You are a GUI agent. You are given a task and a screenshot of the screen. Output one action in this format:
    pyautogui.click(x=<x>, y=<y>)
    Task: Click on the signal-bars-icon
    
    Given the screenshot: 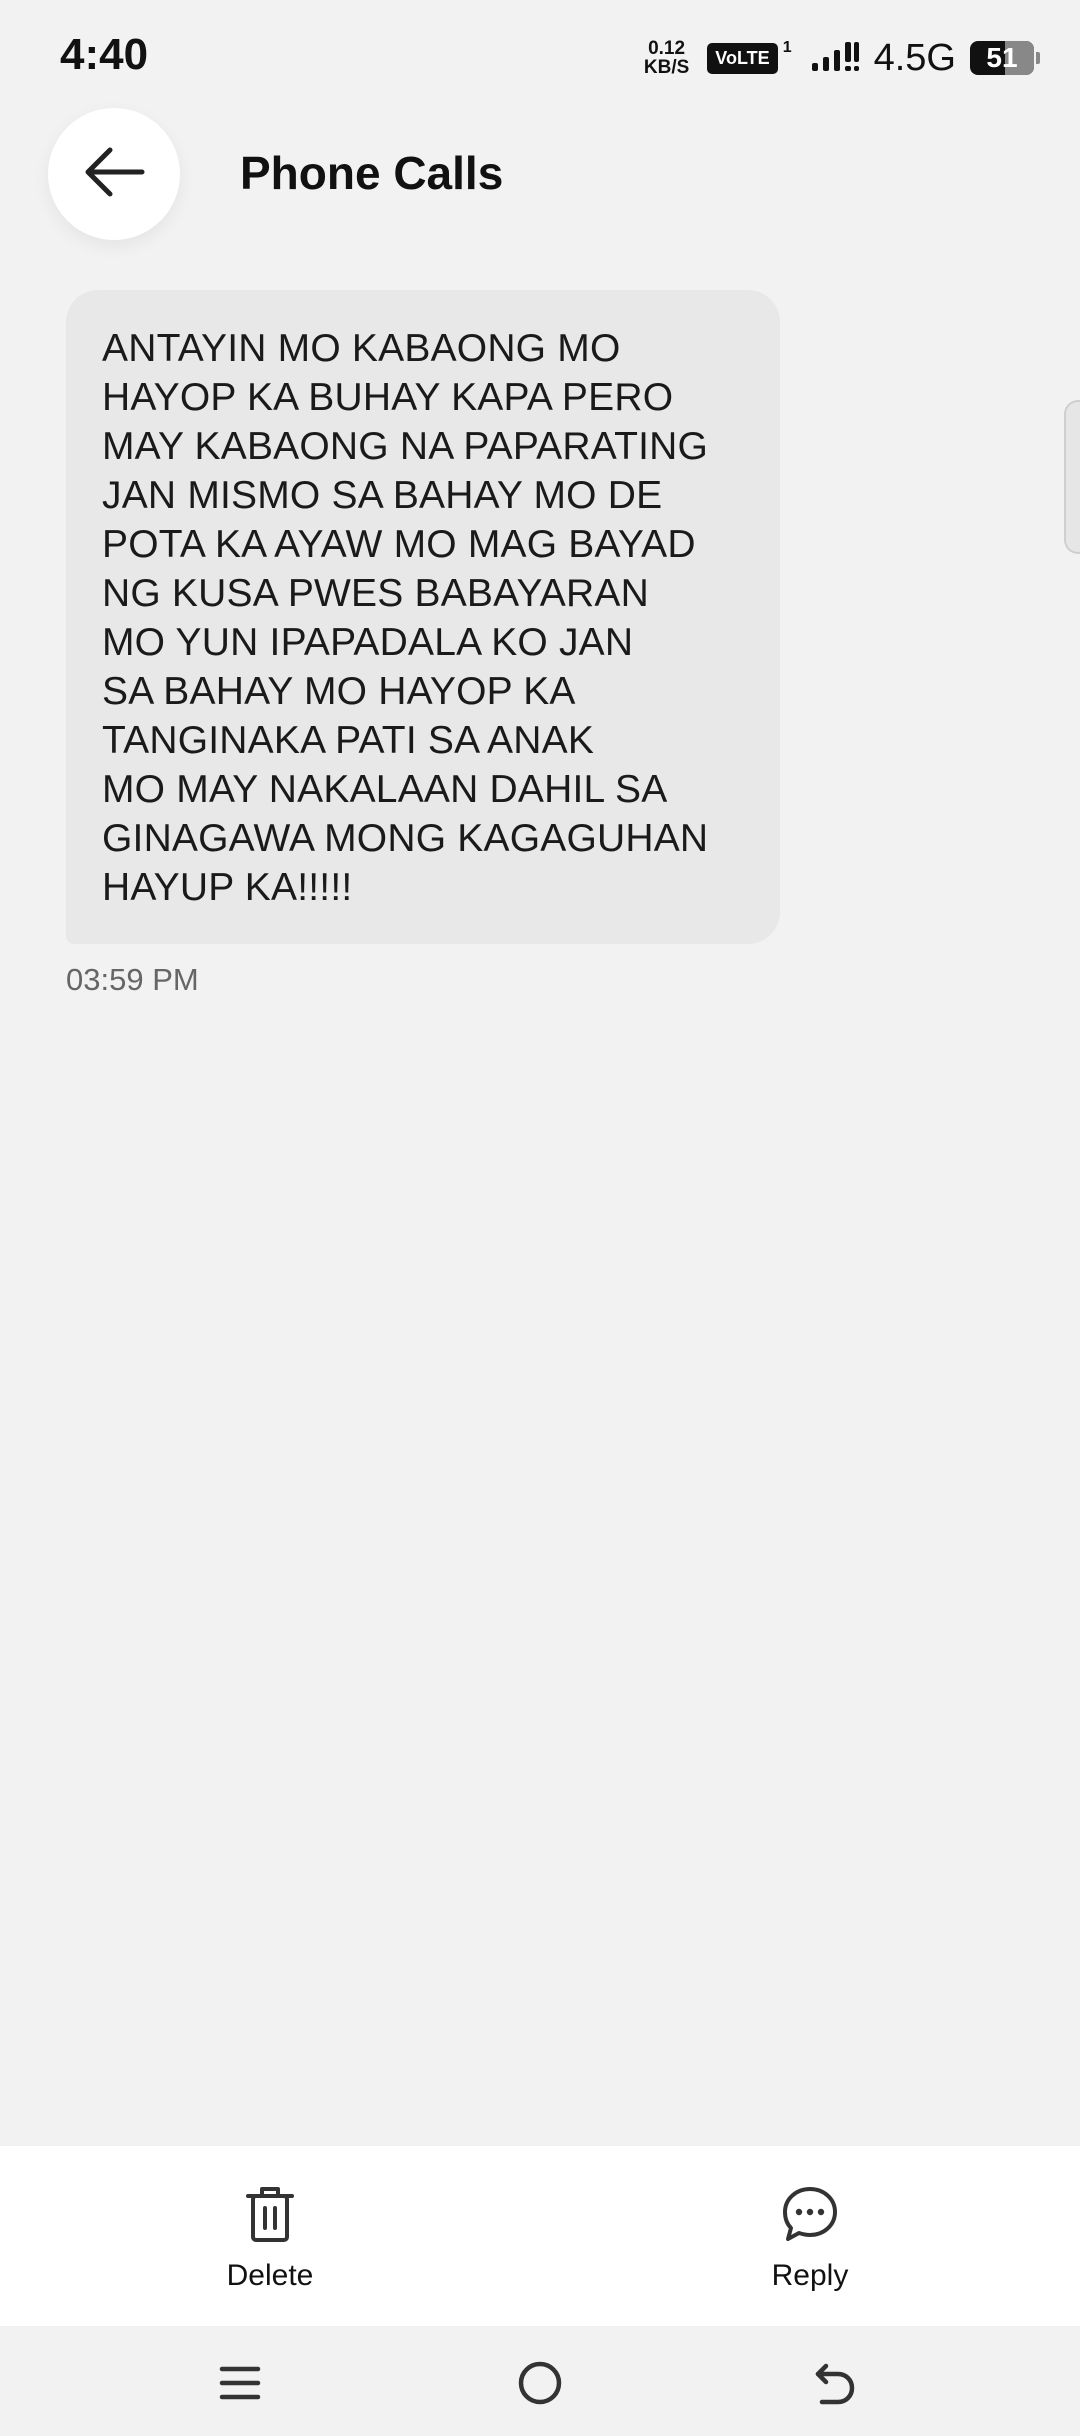 What is the action you would take?
    pyautogui.click(x=835, y=58)
    